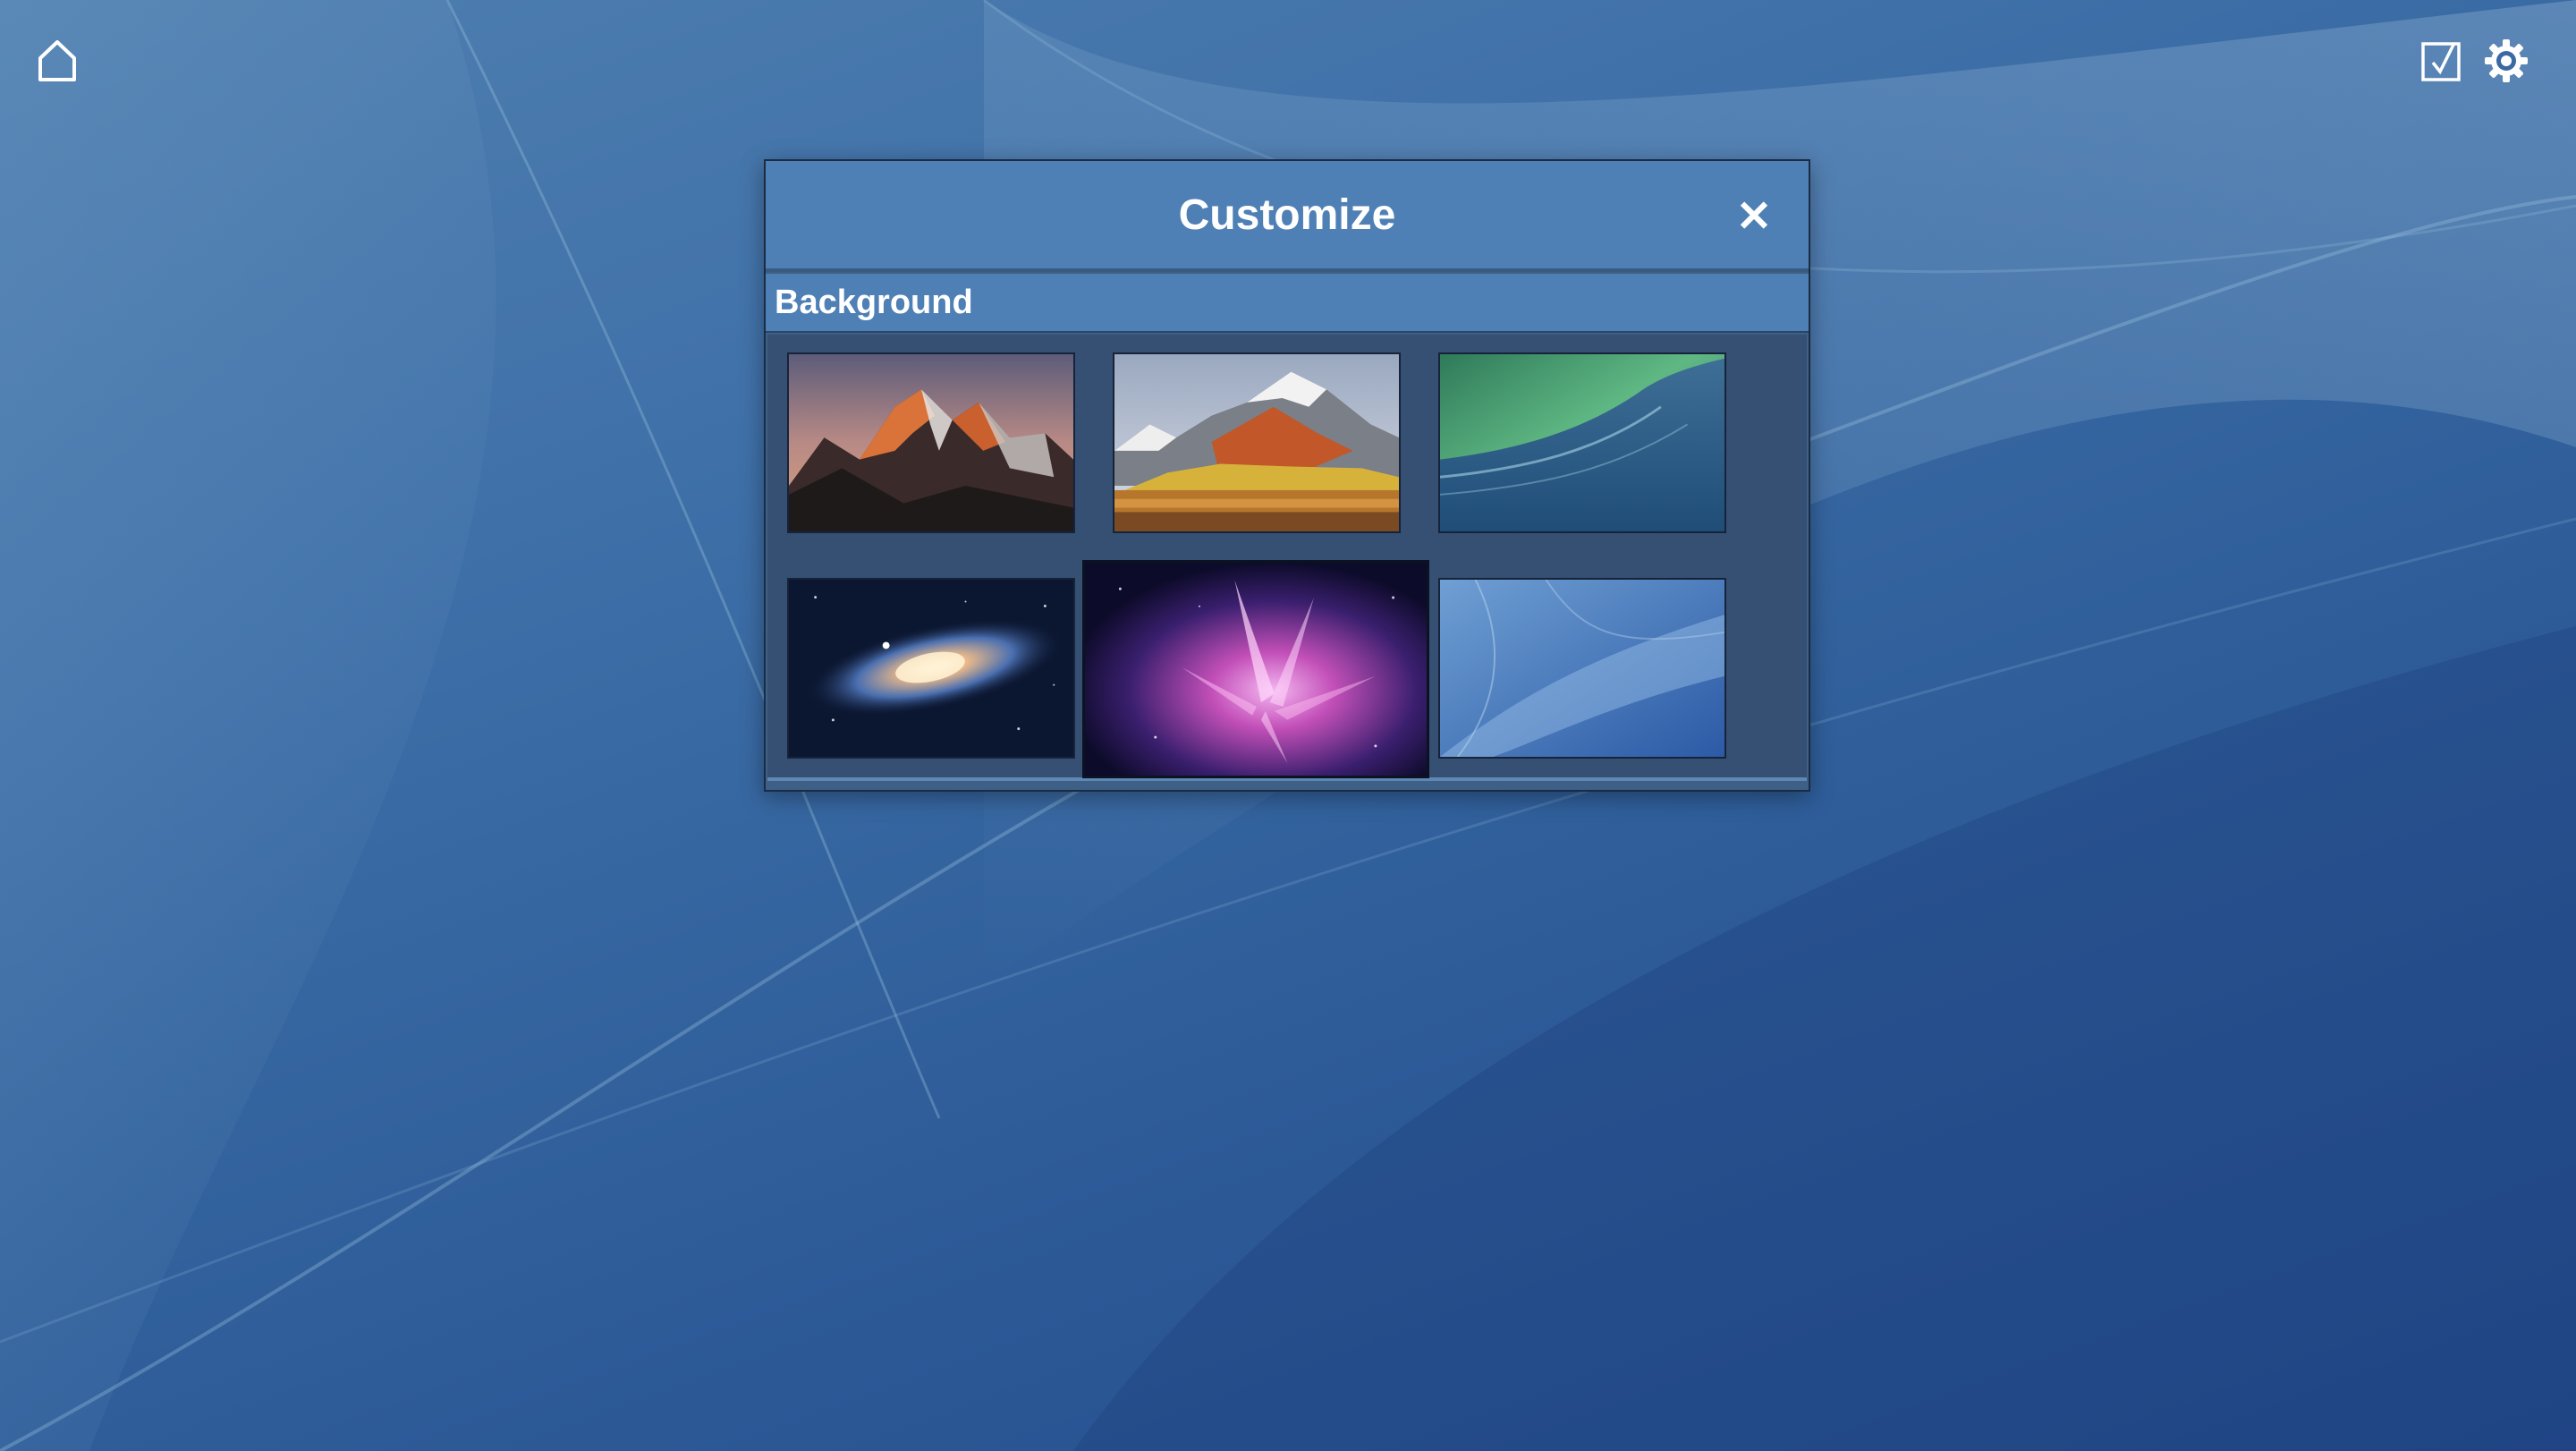 The width and height of the screenshot is (2576, 1451). What do you see at coordinates (1257, 442) in the screenshot?
I see `background-autumn-lake-mountains` at bounding box center [1257, 442].